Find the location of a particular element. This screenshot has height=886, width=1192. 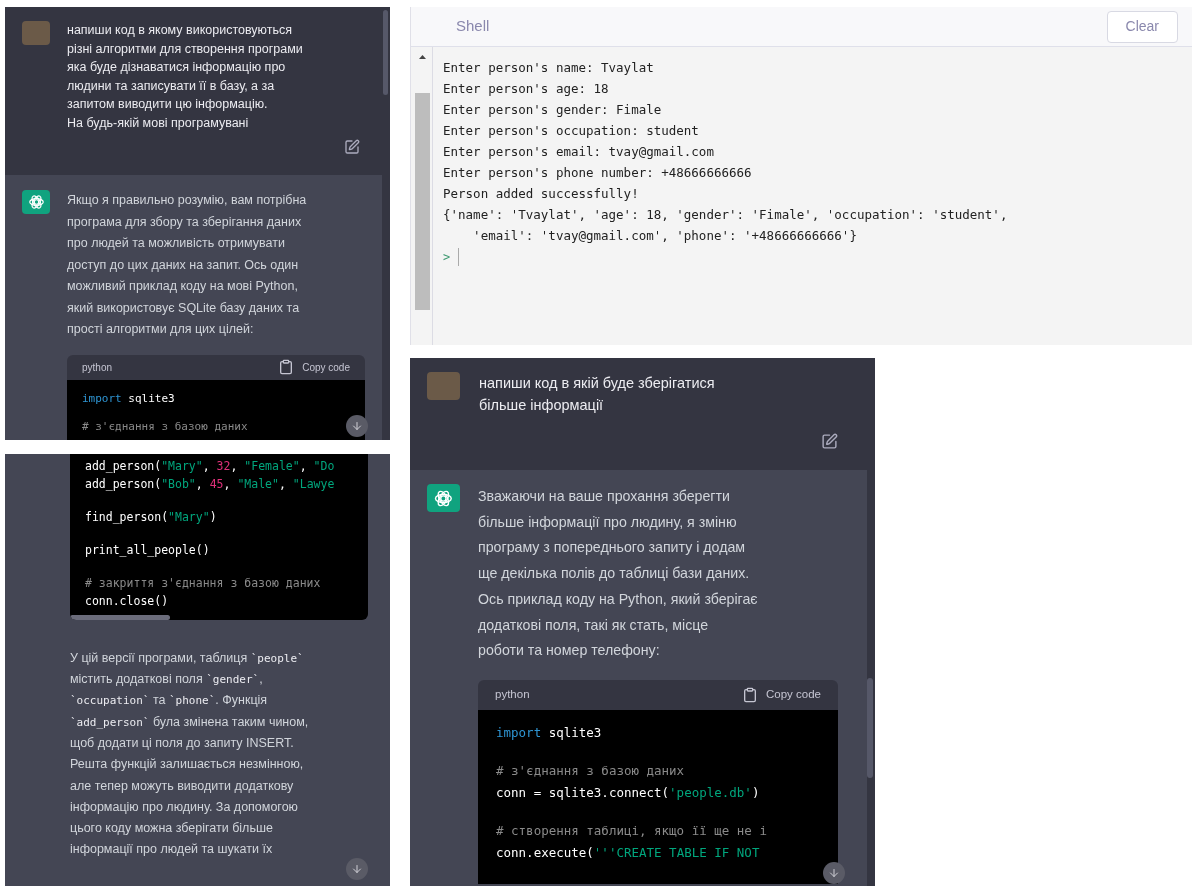

shell-output-line: Person added successfully! is located at coordinates (541, 194).